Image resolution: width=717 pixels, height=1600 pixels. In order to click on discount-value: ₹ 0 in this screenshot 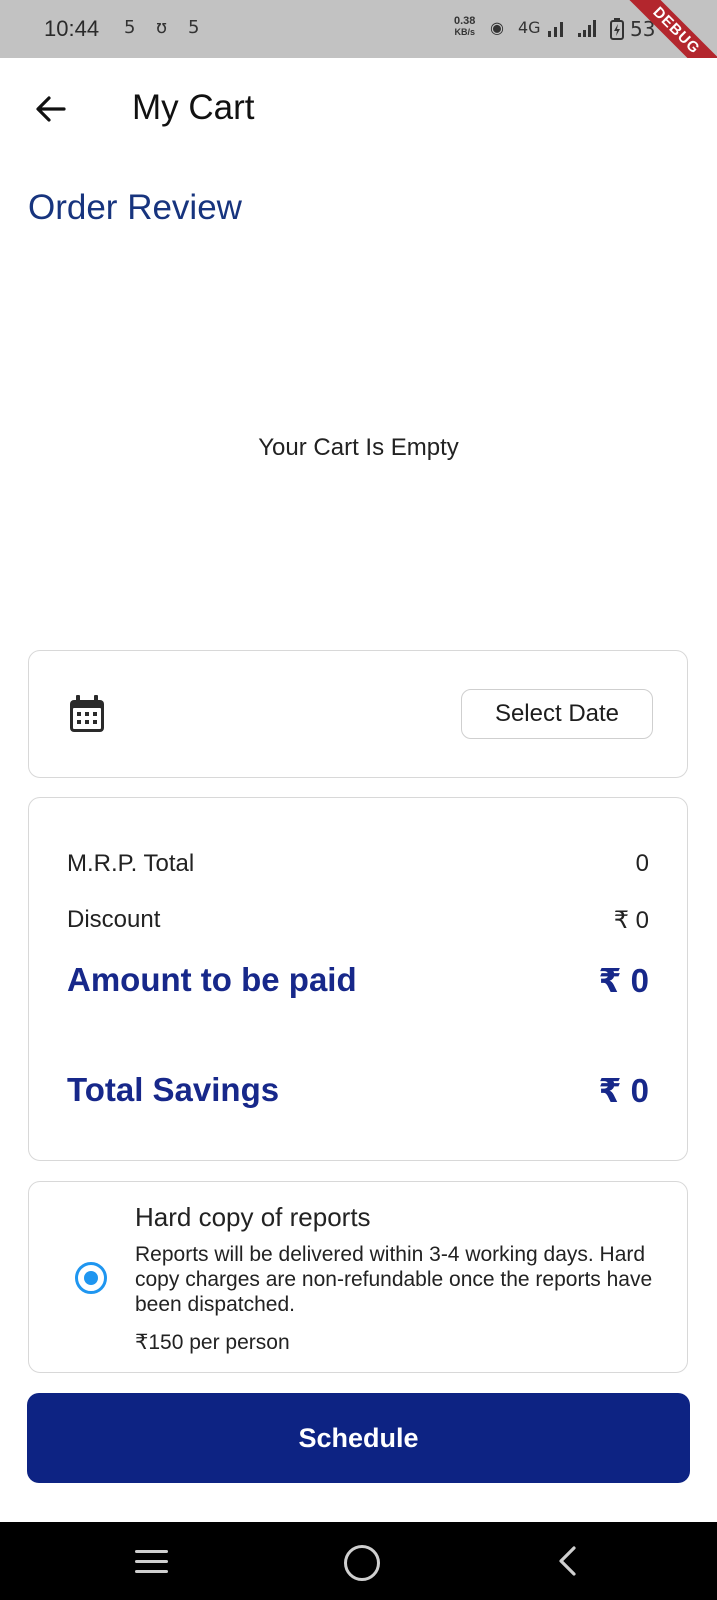, I will do `click(631, 920)`.